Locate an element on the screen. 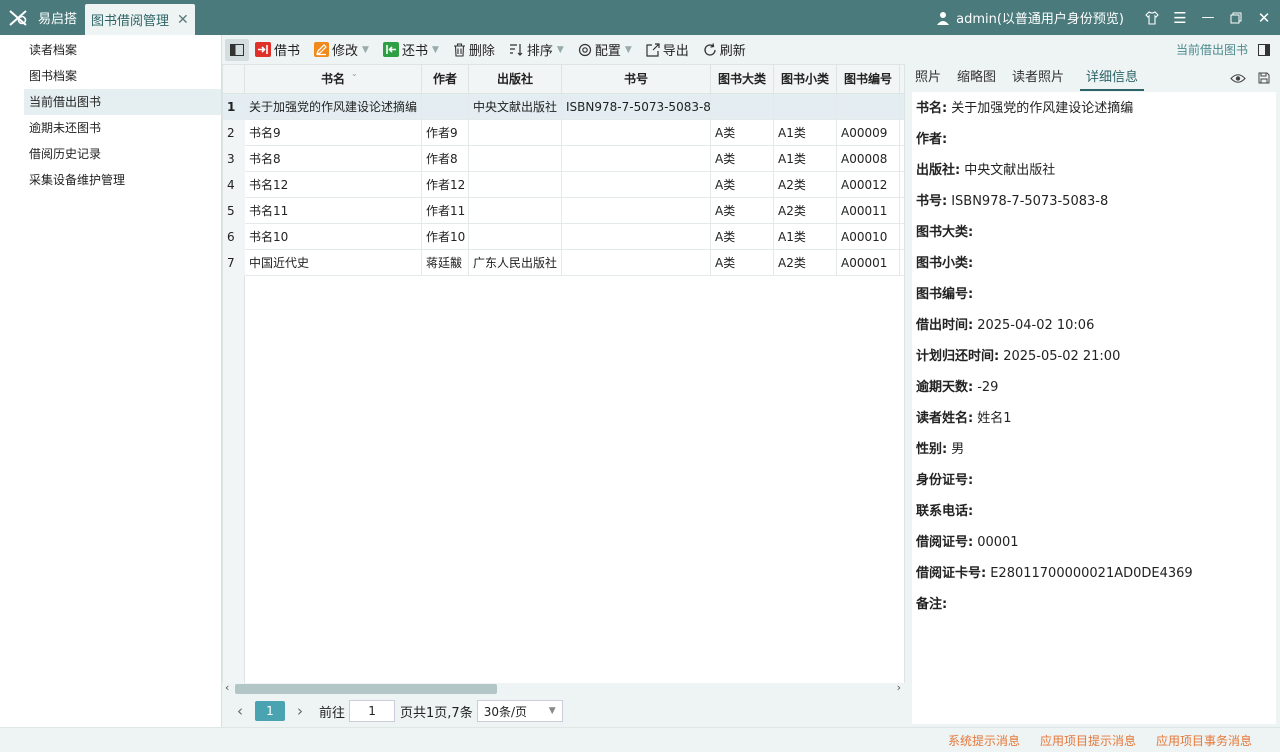 Image resolution: width=1280 pixels, height=752 pixels. system-message-link: 系统提示消息 is located at coordinates (984, 740).